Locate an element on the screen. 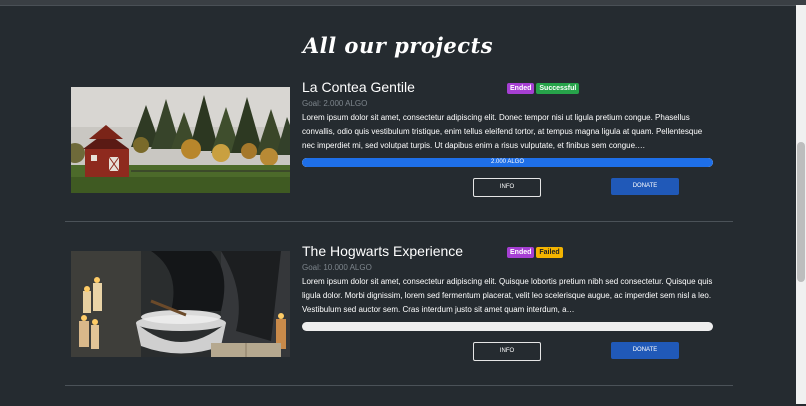  funding-progress-bar is located at coordinates (507, 326).